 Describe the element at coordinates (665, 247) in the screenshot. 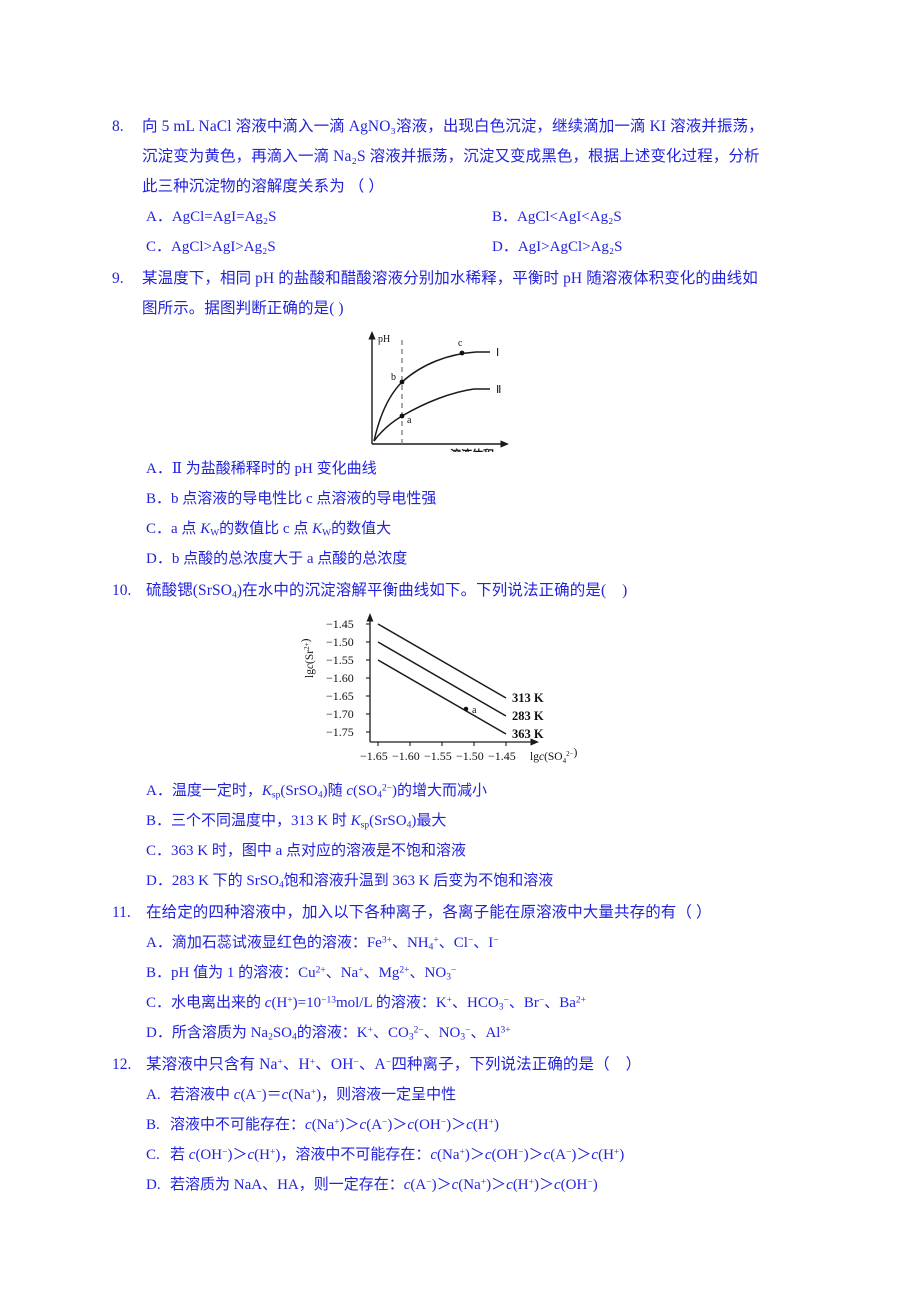

I see `question-8-option-d: D．AgI>AgCl>Ag₂S` at that location.